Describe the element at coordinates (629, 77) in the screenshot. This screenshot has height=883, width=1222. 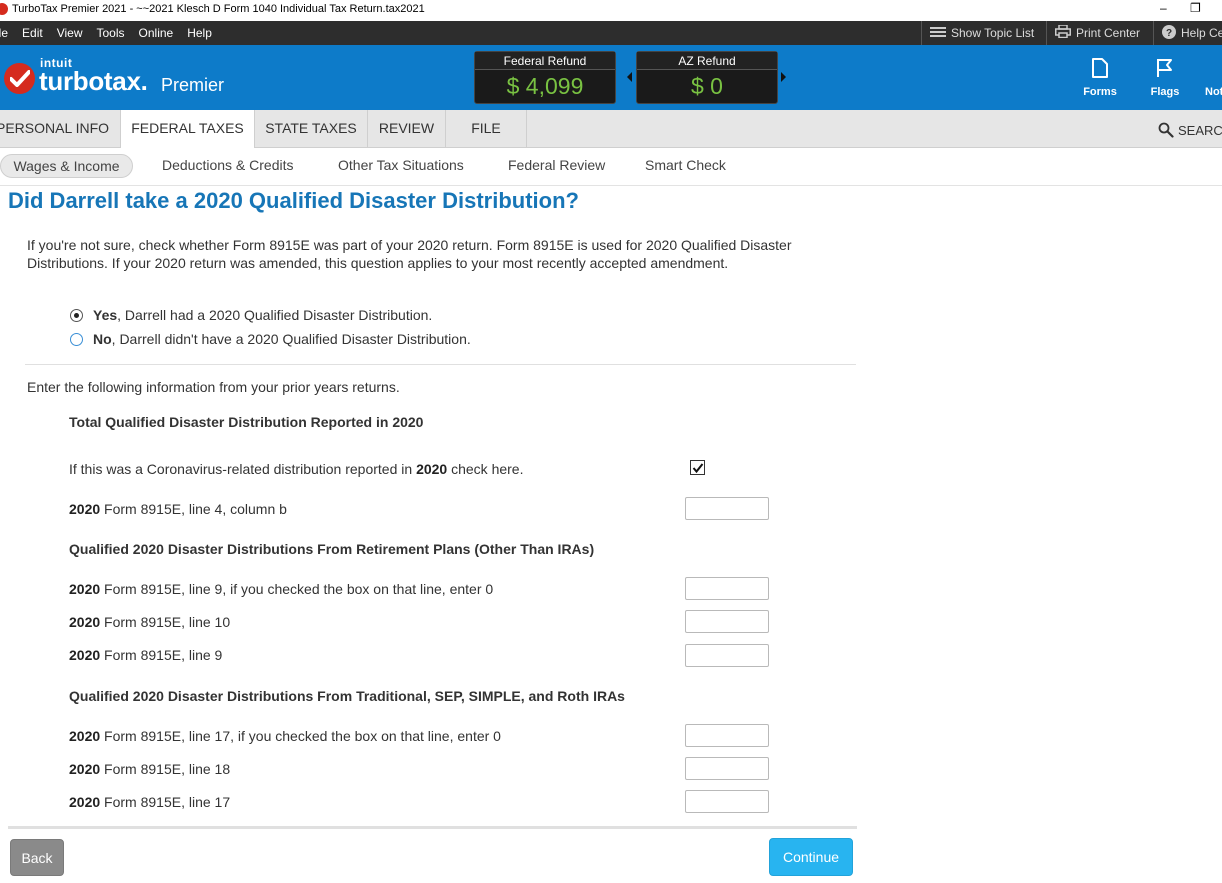
I see `refund-prev-arrow-icon` at that location.